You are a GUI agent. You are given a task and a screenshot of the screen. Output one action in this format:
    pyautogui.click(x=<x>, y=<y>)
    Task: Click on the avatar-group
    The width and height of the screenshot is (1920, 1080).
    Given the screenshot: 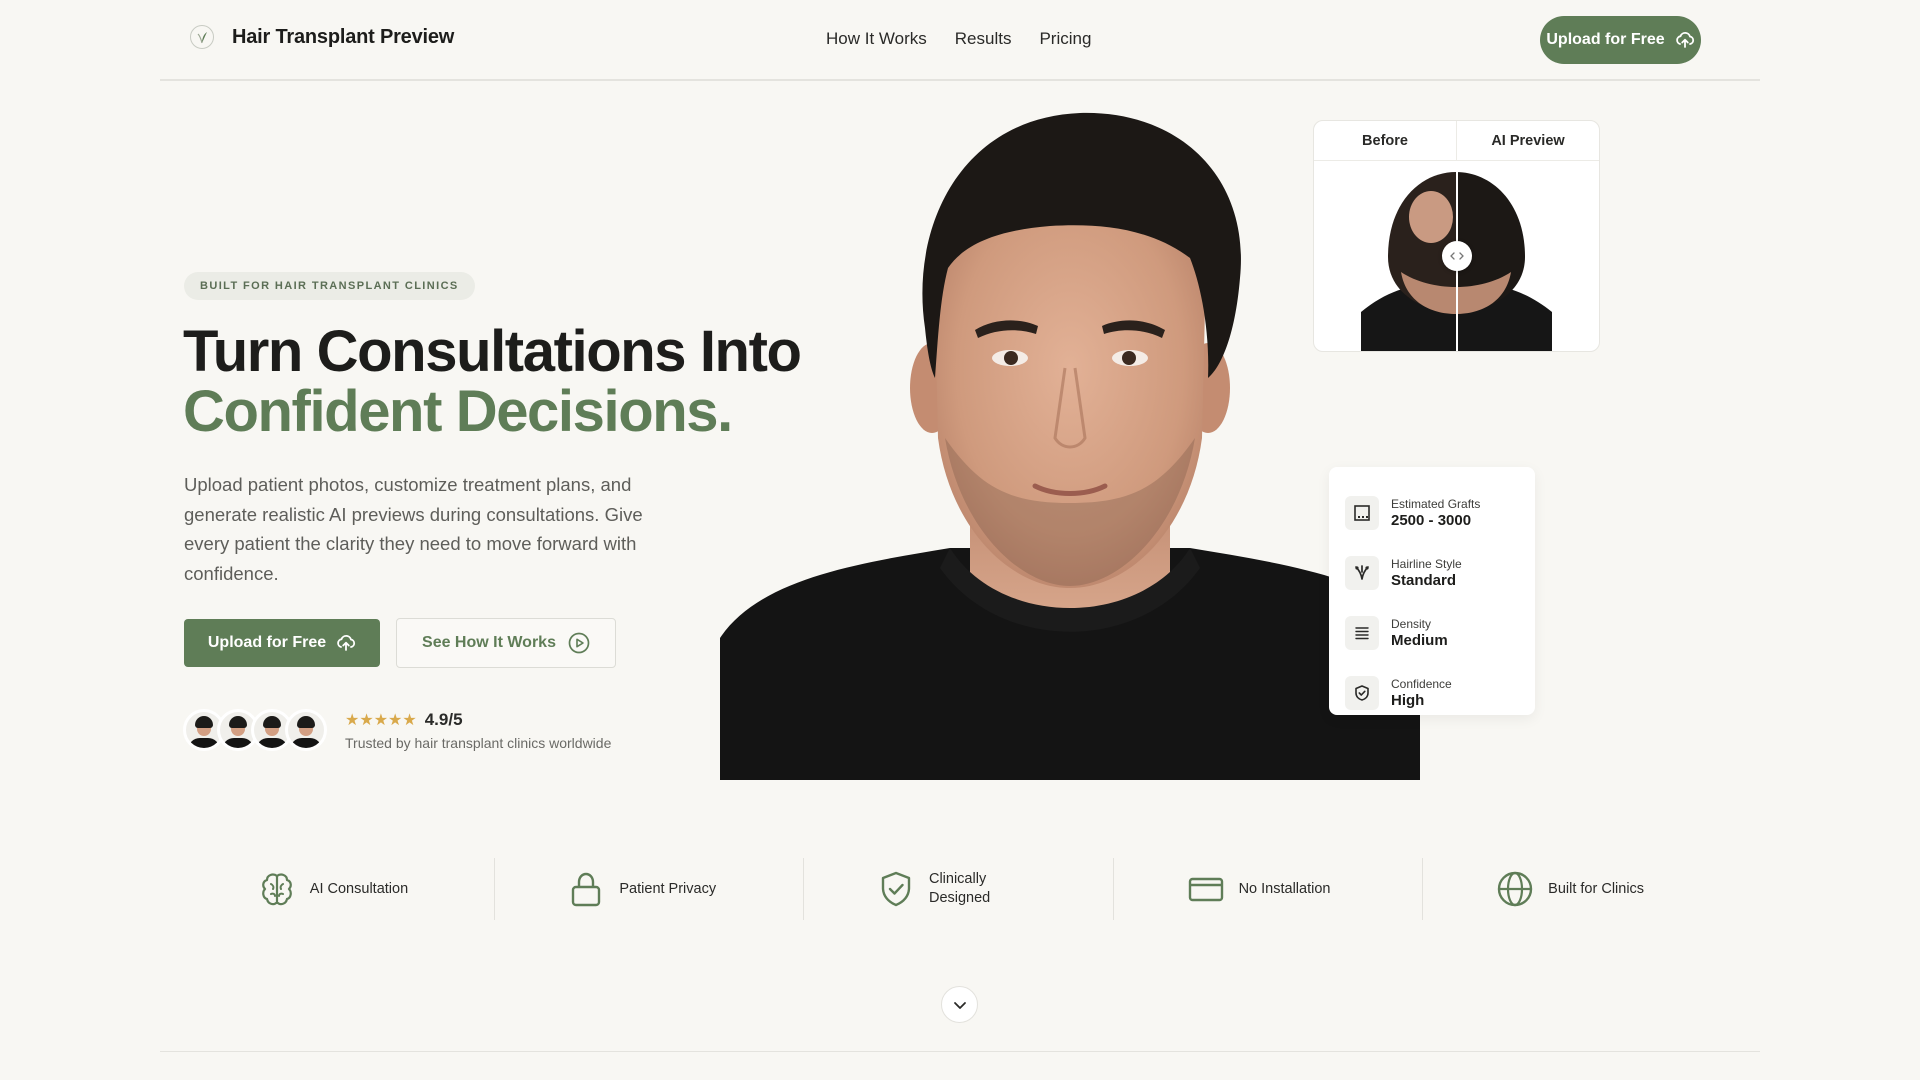 What is the action you would take?
    pyautogui.click(x=255, y=730)
    